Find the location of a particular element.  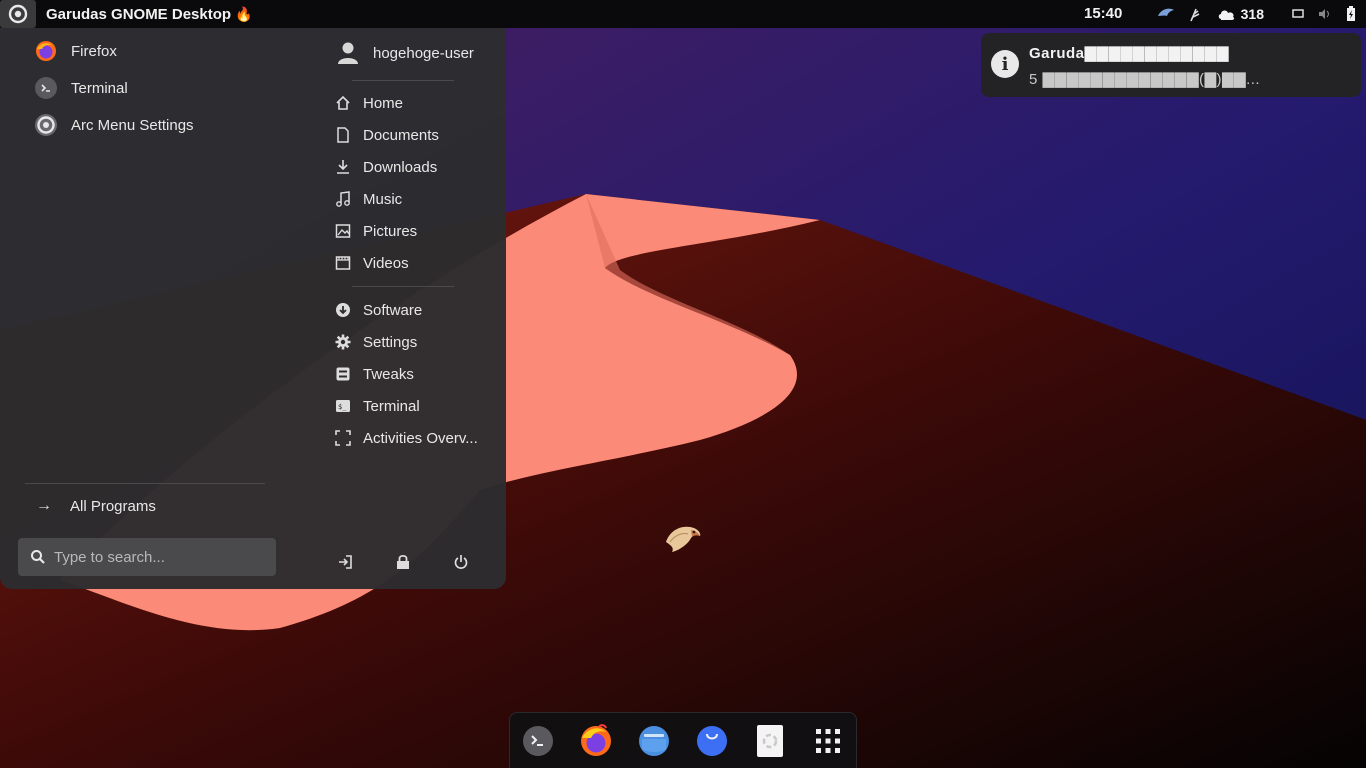

dock-trash is located at coordinates (770, 741).